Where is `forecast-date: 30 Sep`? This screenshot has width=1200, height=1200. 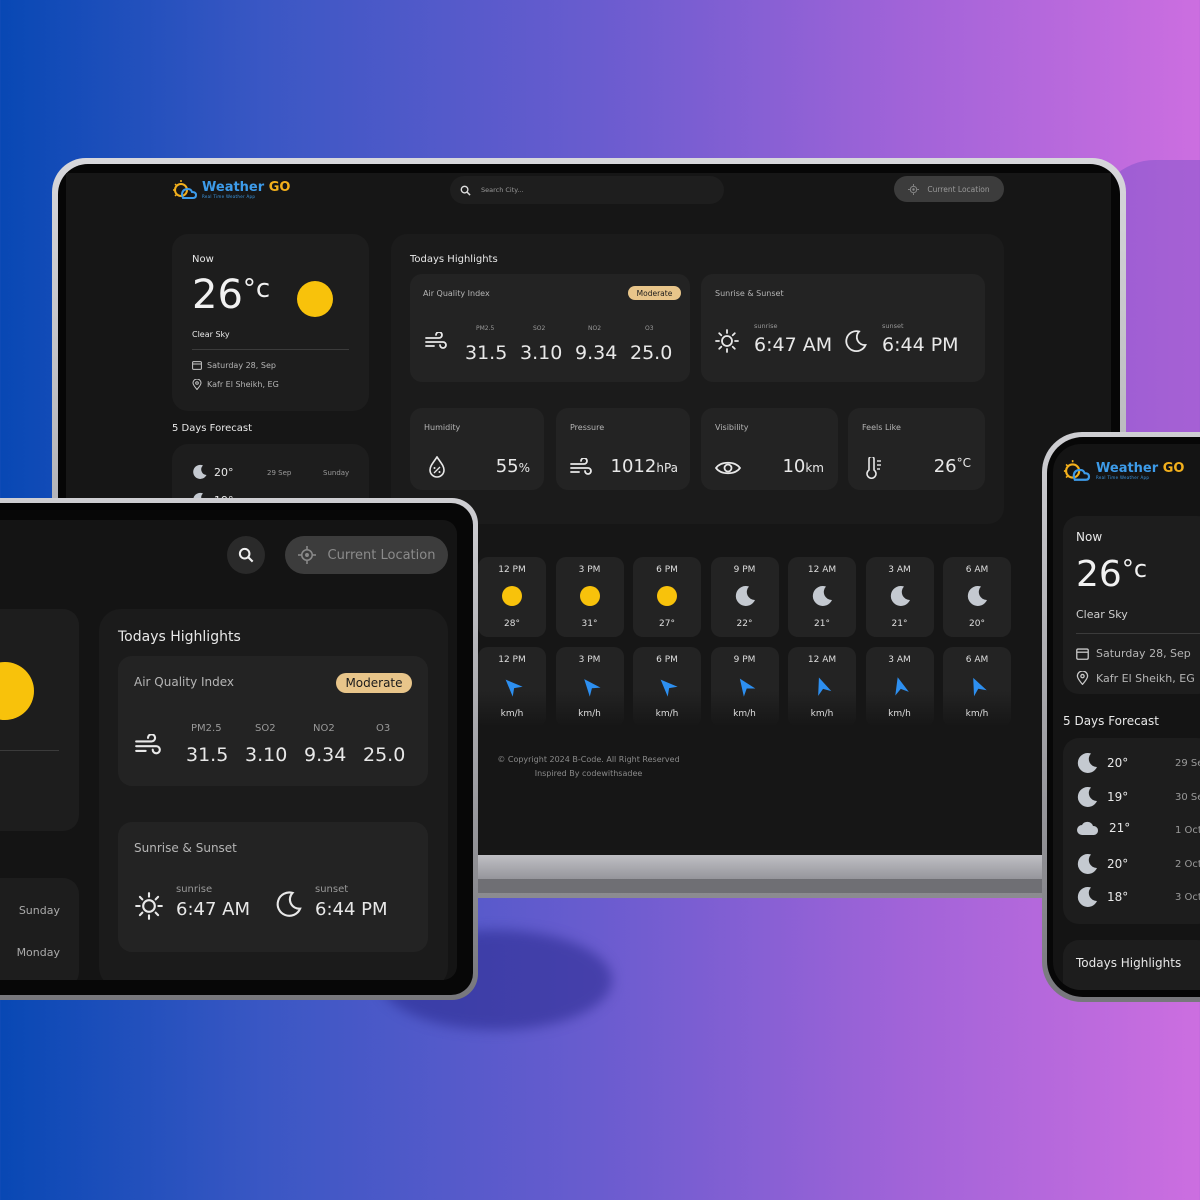 forecast-date: 30 Sep is located at coordinates (1187, 797).